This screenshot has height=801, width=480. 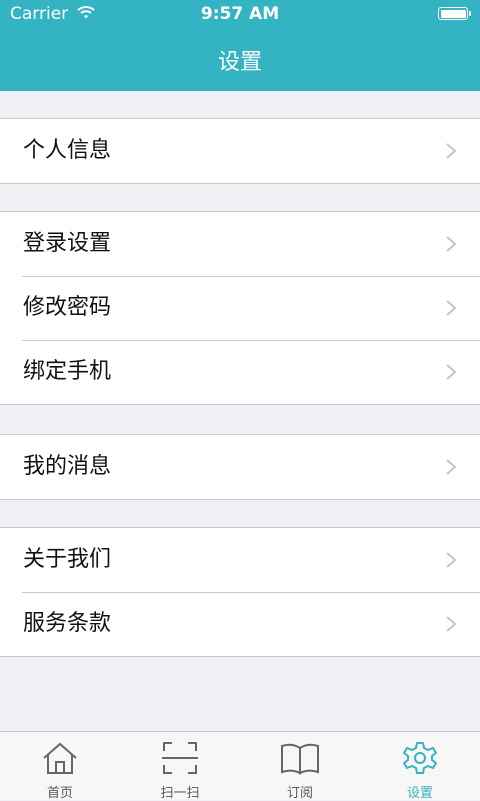 I want to click on row-label: 服务条款, so click(x=67, y=623).